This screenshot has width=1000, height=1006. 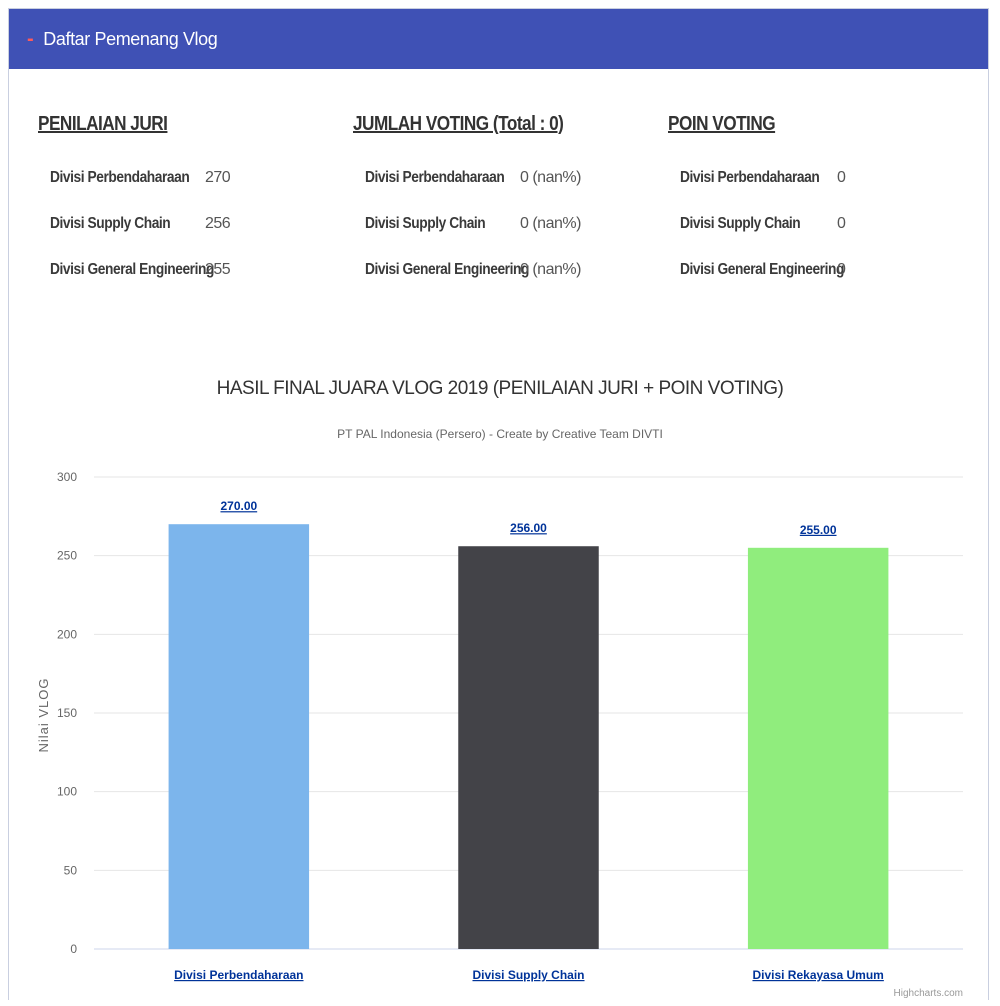 What do you see at coordinates (818, 530) in the screenshot?
I see `data-label: 255.00` at bounding box center [818, 530].